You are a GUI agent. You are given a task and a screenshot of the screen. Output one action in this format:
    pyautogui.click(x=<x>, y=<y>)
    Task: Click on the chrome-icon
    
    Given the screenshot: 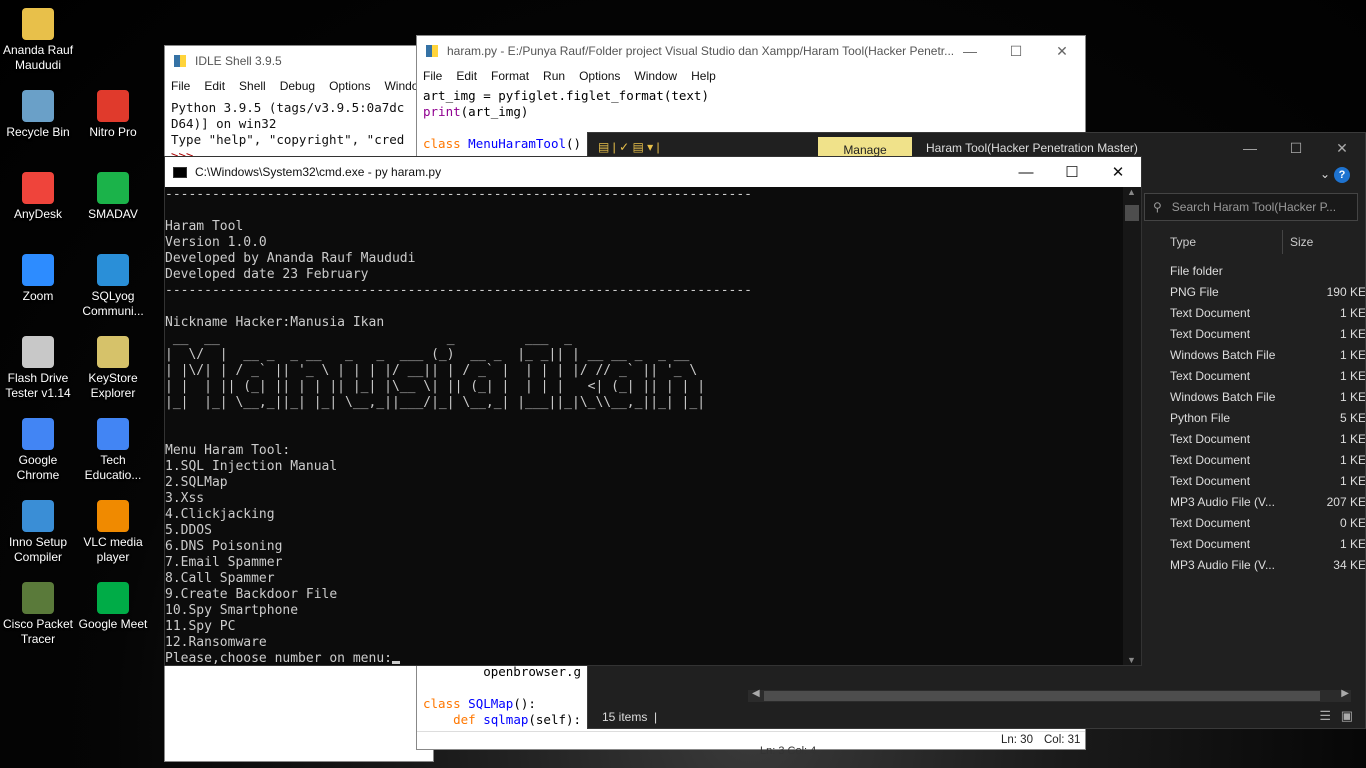 What is the action you would take?
    pyautogui.click(x=38, y=434)
    